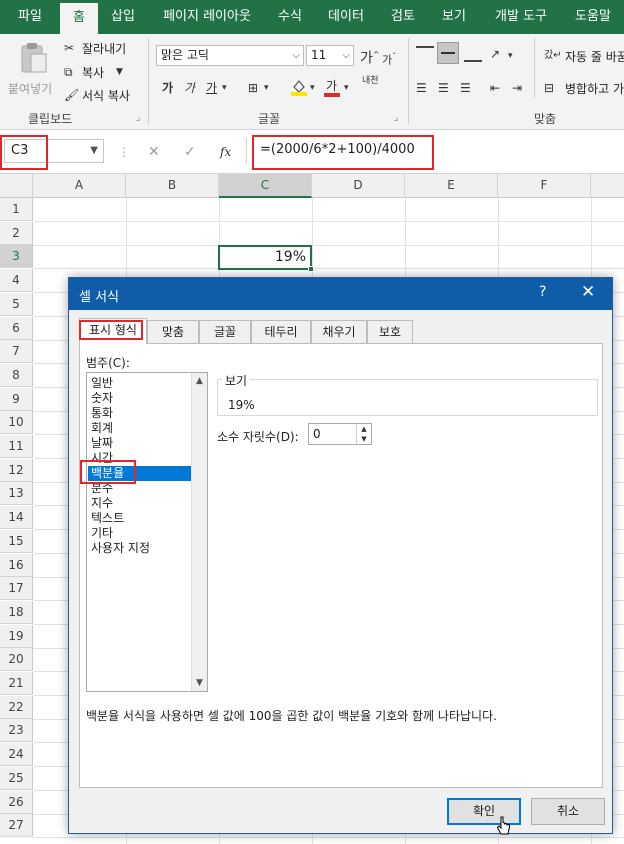  Describe the element at coordinates (16, 375) in the screenshot. I see `row-header: 8` at that location.